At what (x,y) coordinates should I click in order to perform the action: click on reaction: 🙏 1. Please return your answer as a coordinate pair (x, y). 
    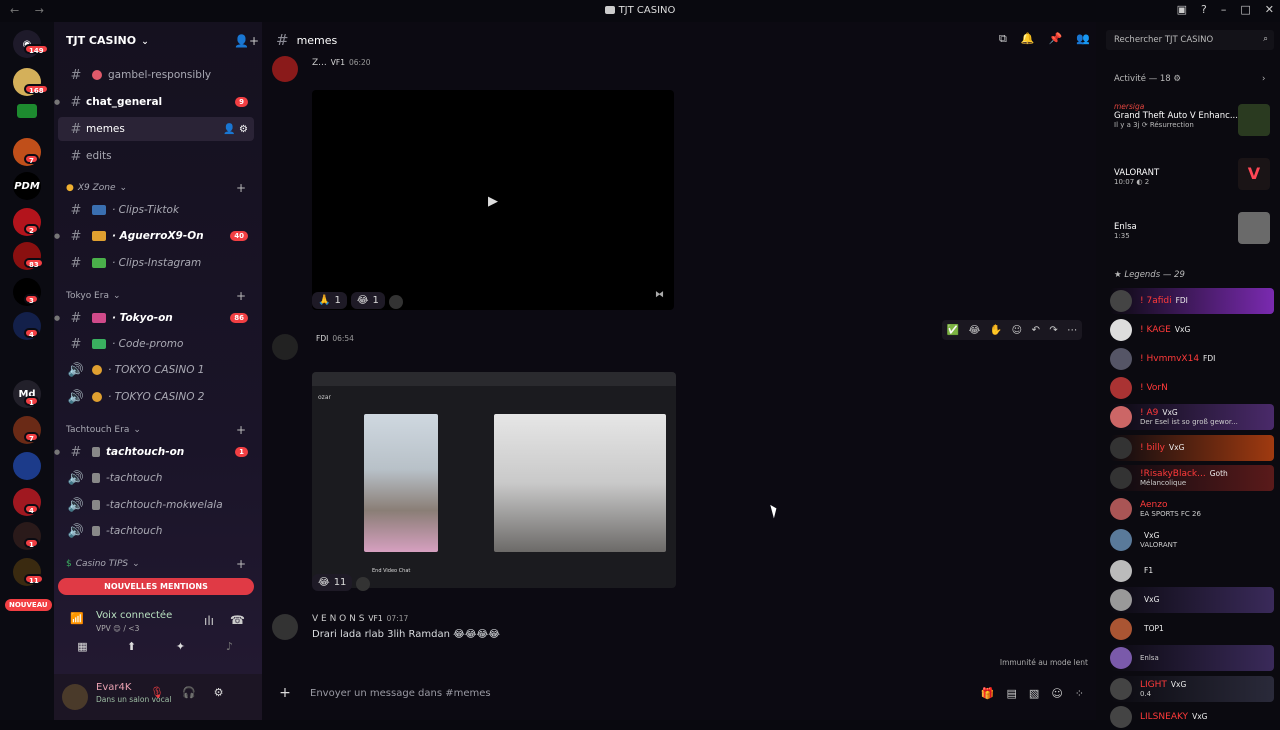
    Looking at the image, I should click on (329, 300).